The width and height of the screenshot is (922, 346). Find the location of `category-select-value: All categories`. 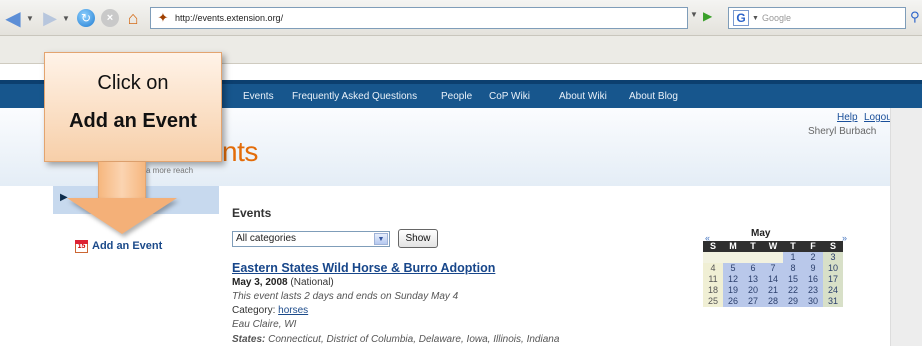

category-select-value: All categories is located at coordinates (266, 238).